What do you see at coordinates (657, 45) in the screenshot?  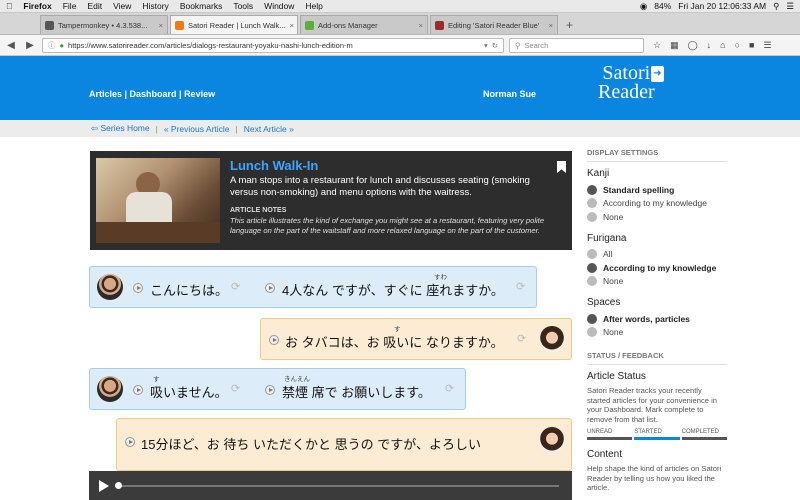 I see `bookmark-star-icon: ☆` at bounding box center [657, 45].